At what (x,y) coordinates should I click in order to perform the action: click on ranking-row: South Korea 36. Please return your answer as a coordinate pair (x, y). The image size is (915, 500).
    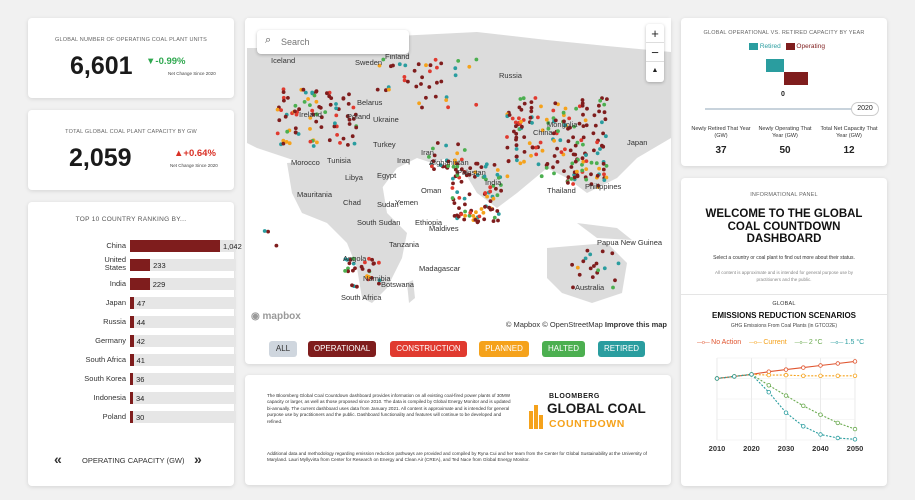
    Looking at the image, I should click on (143, 379).